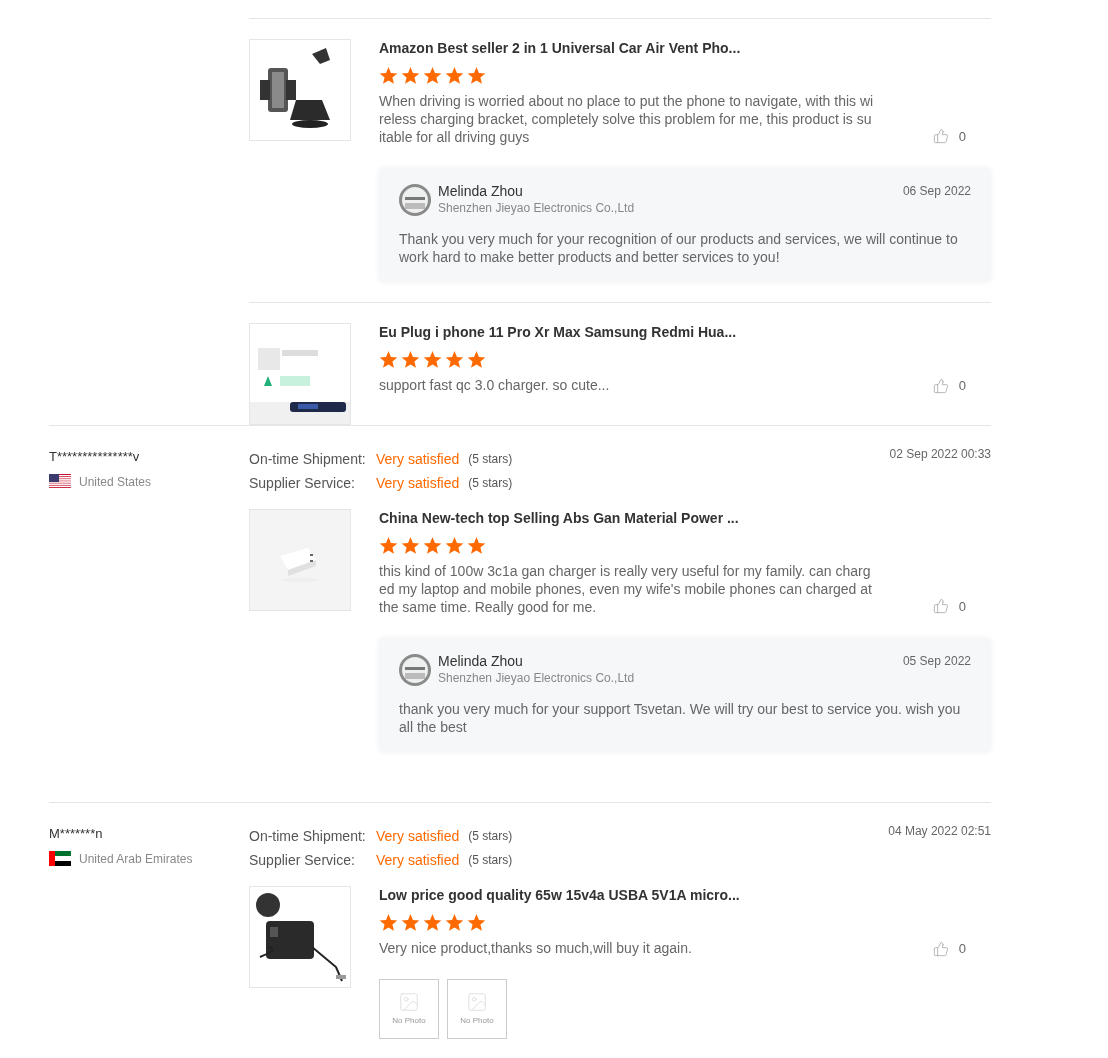 The width and height of the screenshot is (1108, 1058). Describe the element at coordinates (536, 948) in the screenshot. I see `review-text: Very nice product,thanks so much,will buy it again.` at that location.